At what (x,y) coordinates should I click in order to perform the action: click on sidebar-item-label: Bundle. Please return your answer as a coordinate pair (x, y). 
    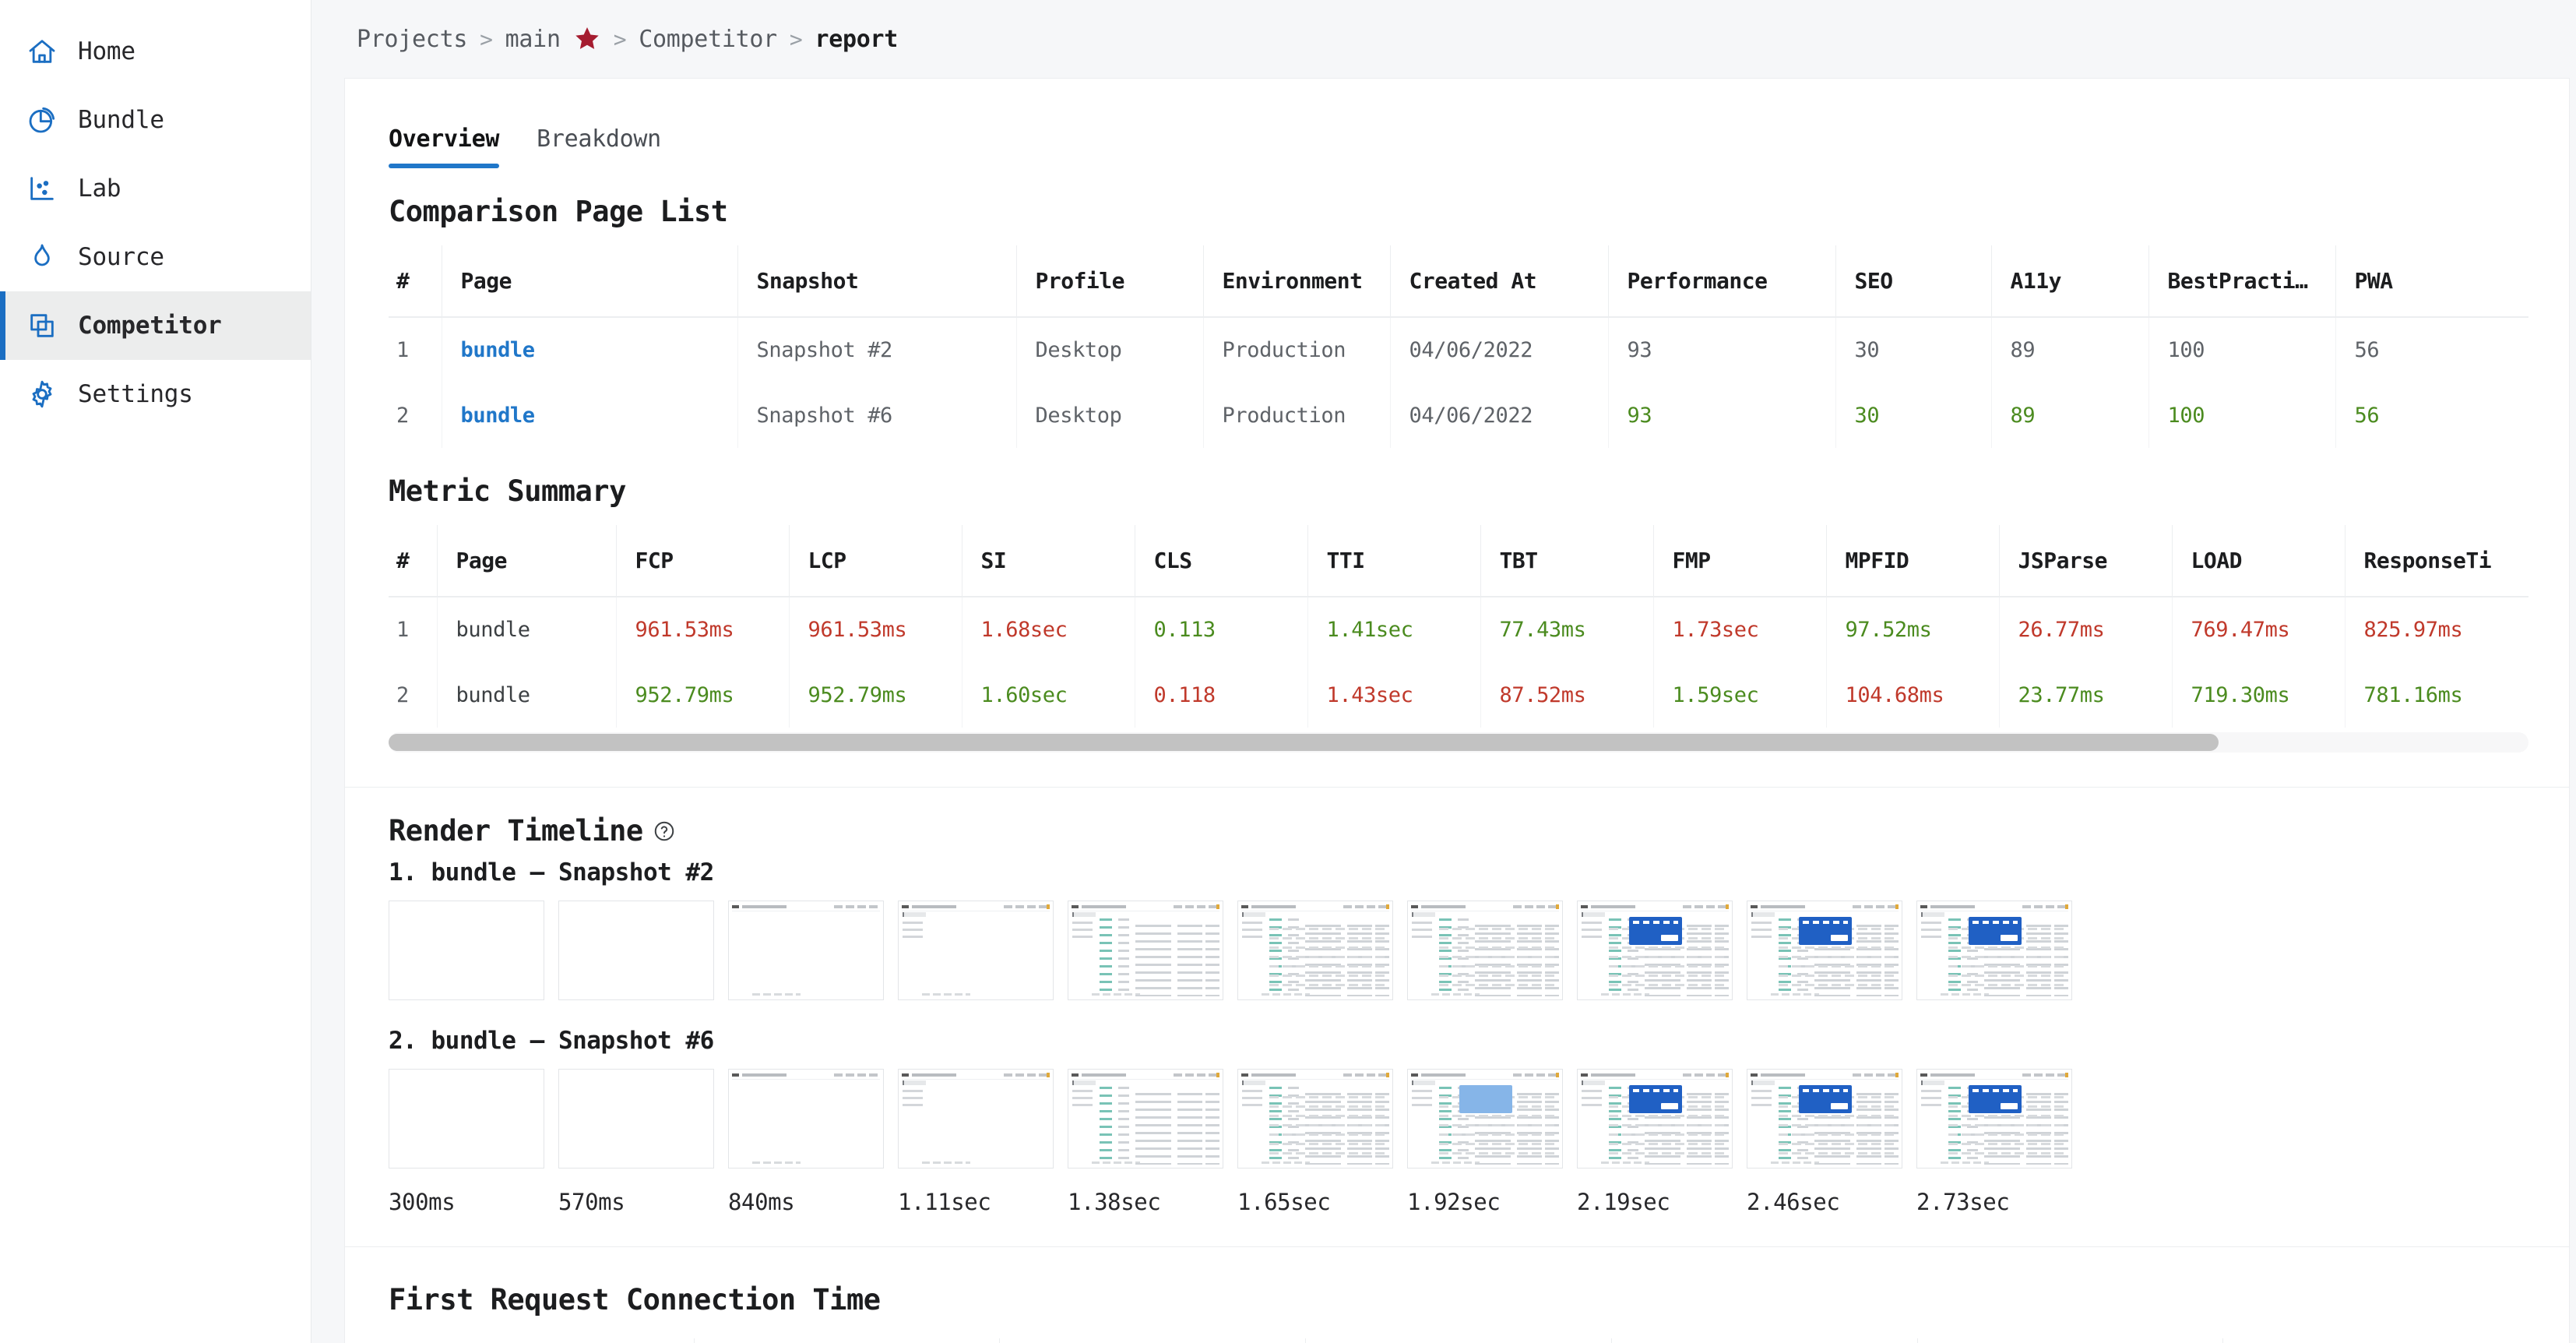
    Looking at the image, I should click on (121, 120).